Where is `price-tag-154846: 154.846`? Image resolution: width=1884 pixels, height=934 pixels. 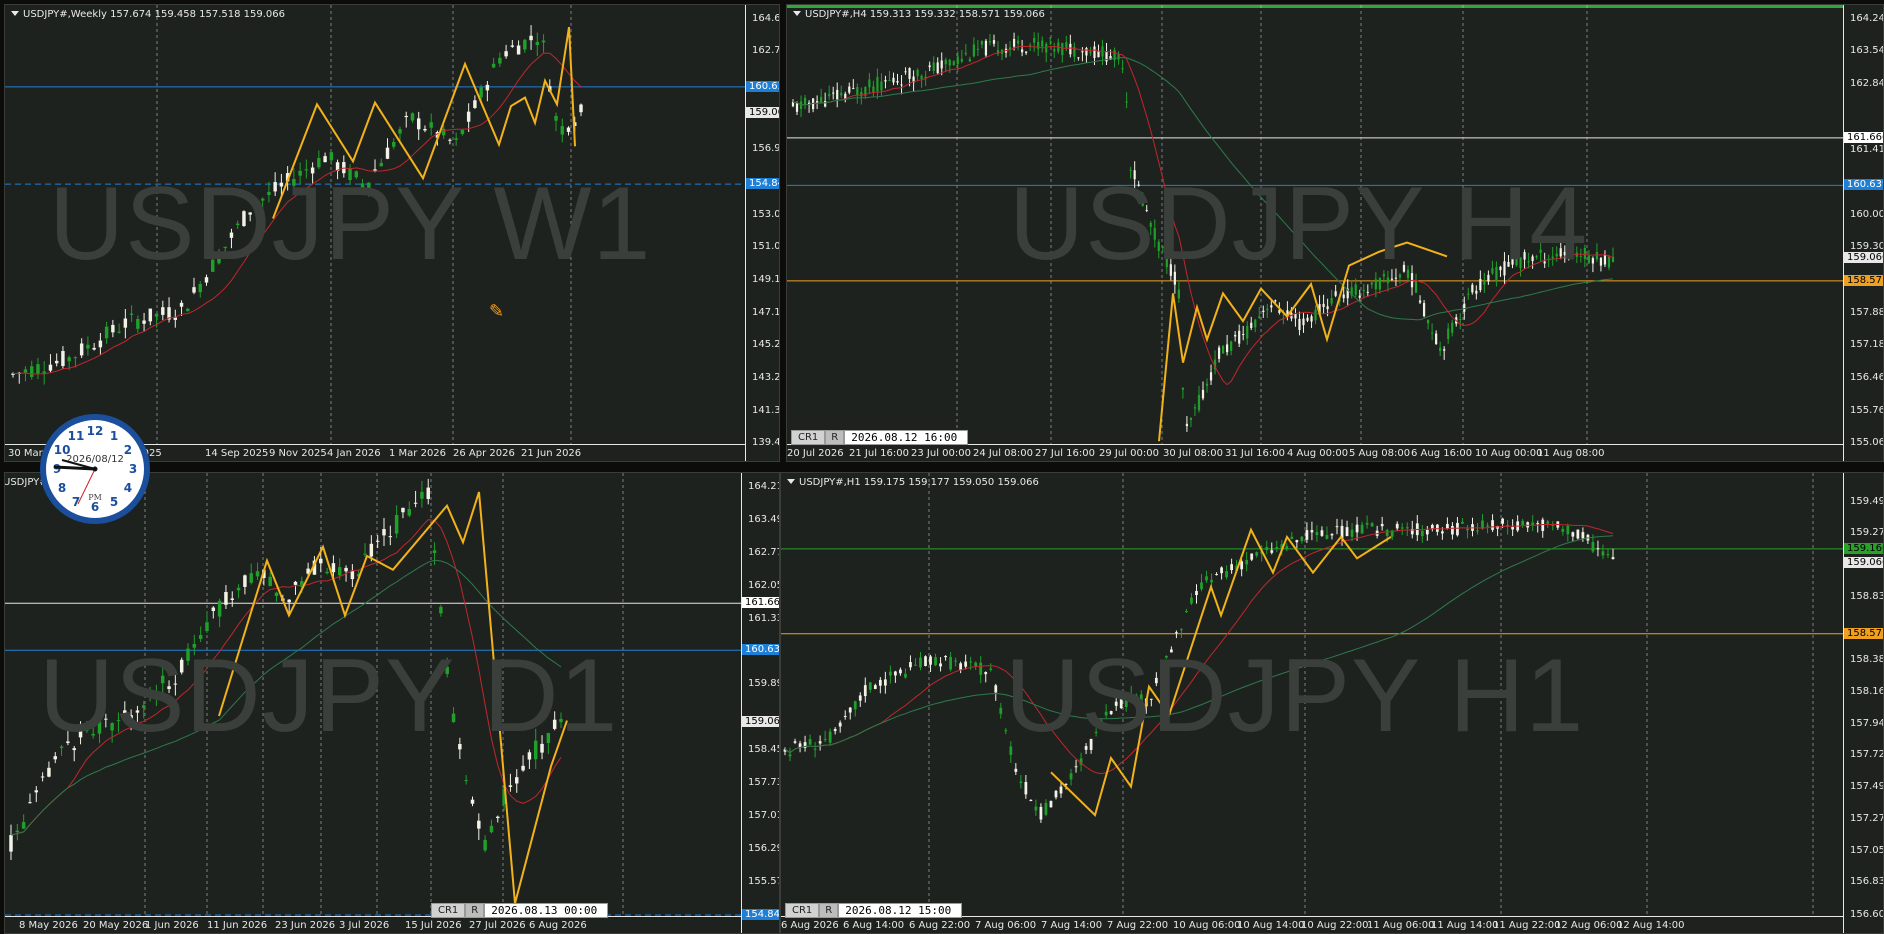
price-tag-154846: 154.846 is located at coordinates (762, 184).